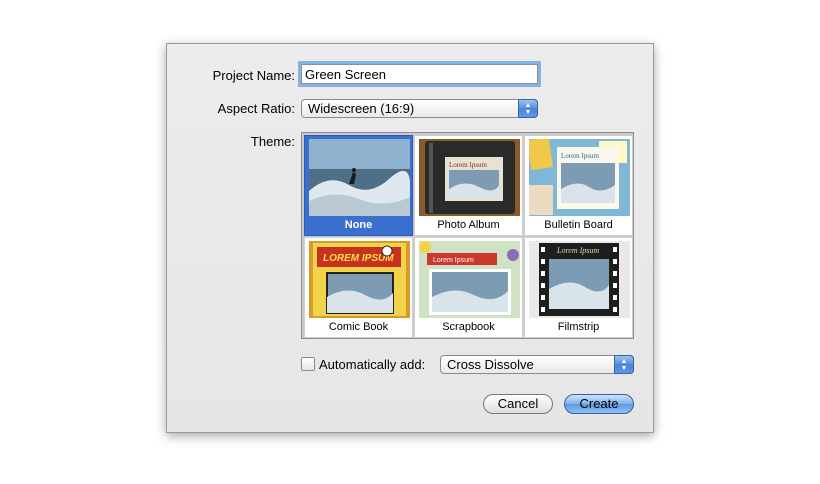  I want to click on surfer-photo-icon, so click(359, 177).